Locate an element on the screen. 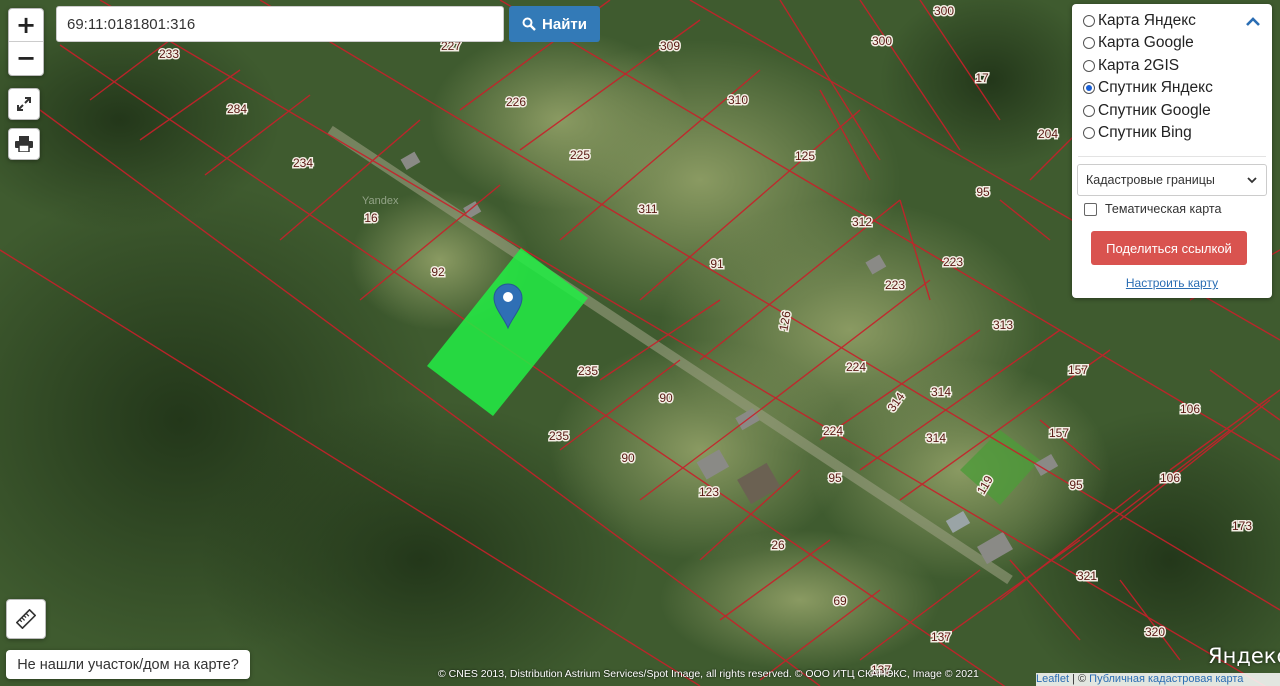  overlay-select: Кадастровые границы is located at coordinates (1172, 180).